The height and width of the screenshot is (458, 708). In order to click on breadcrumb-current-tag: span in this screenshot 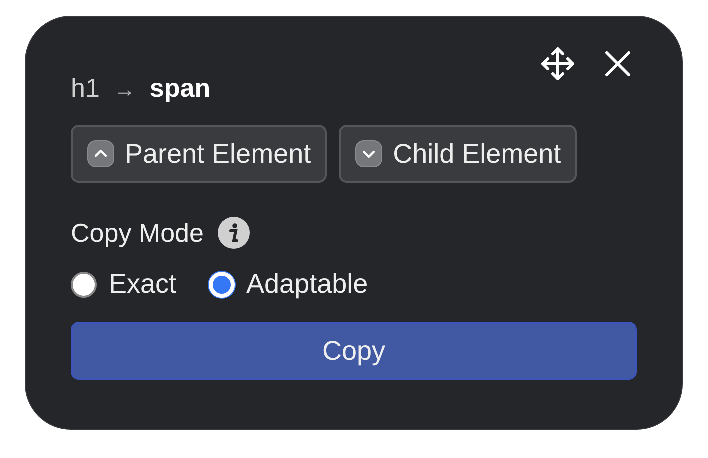, I will do `click(180, 88)`.